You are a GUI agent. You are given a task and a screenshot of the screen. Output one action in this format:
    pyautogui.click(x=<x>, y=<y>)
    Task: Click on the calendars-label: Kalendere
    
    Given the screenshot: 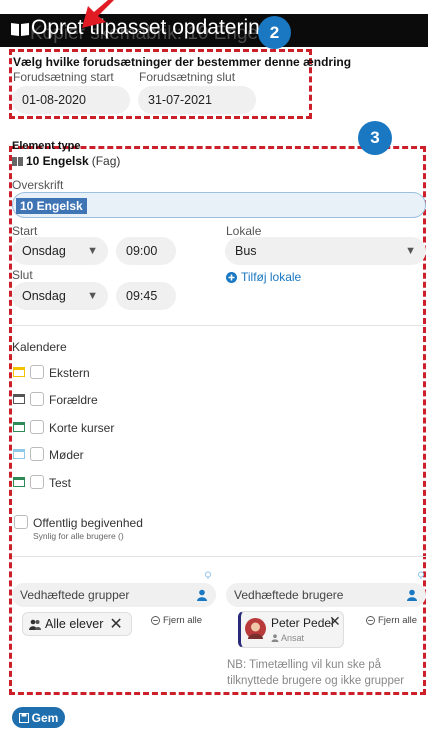 What is the action you would take?
    pyautogui.click(x=39, y=347)
    